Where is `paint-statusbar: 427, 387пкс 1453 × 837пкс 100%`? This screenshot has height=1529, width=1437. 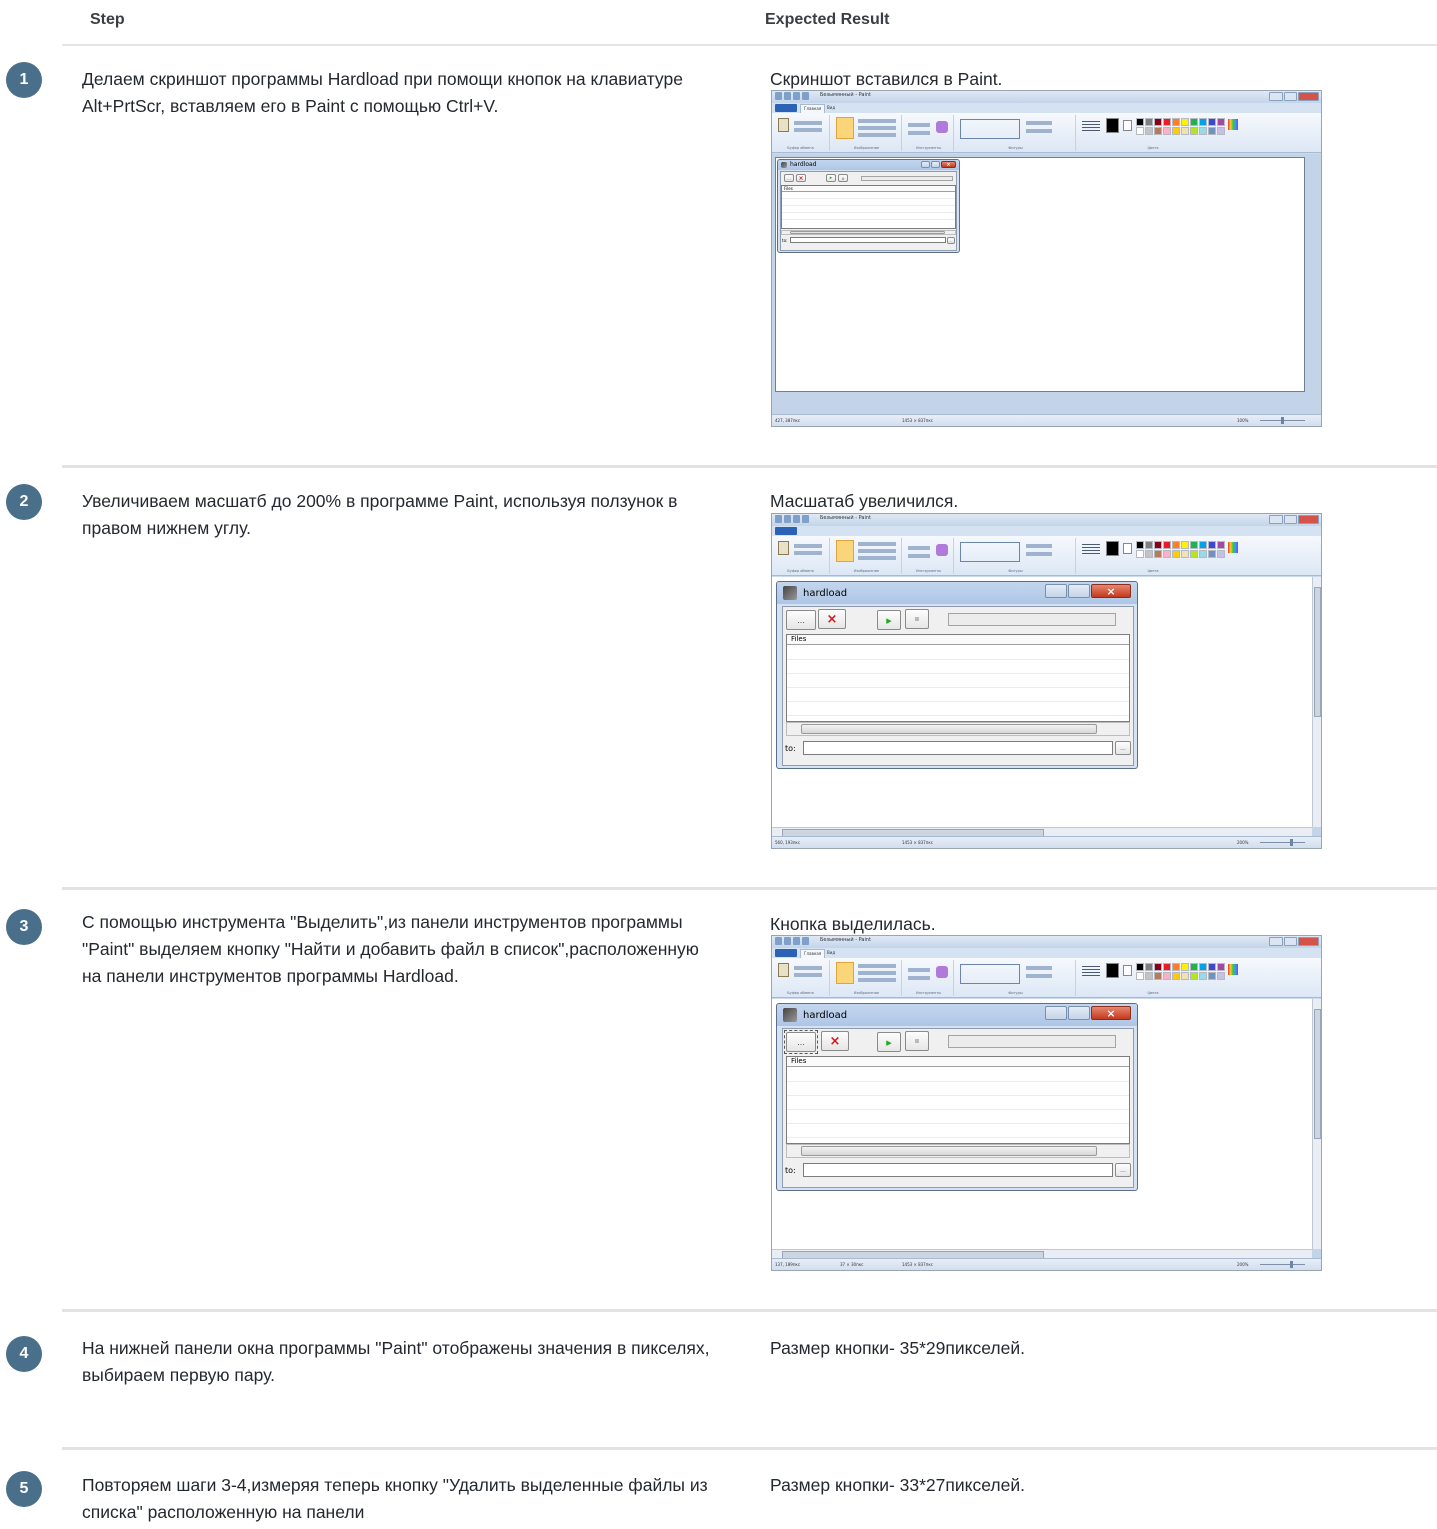
paint-statusbar: 427, 387пкс 1453 × 837пкс 100% is located at coordinates (1046, 420).